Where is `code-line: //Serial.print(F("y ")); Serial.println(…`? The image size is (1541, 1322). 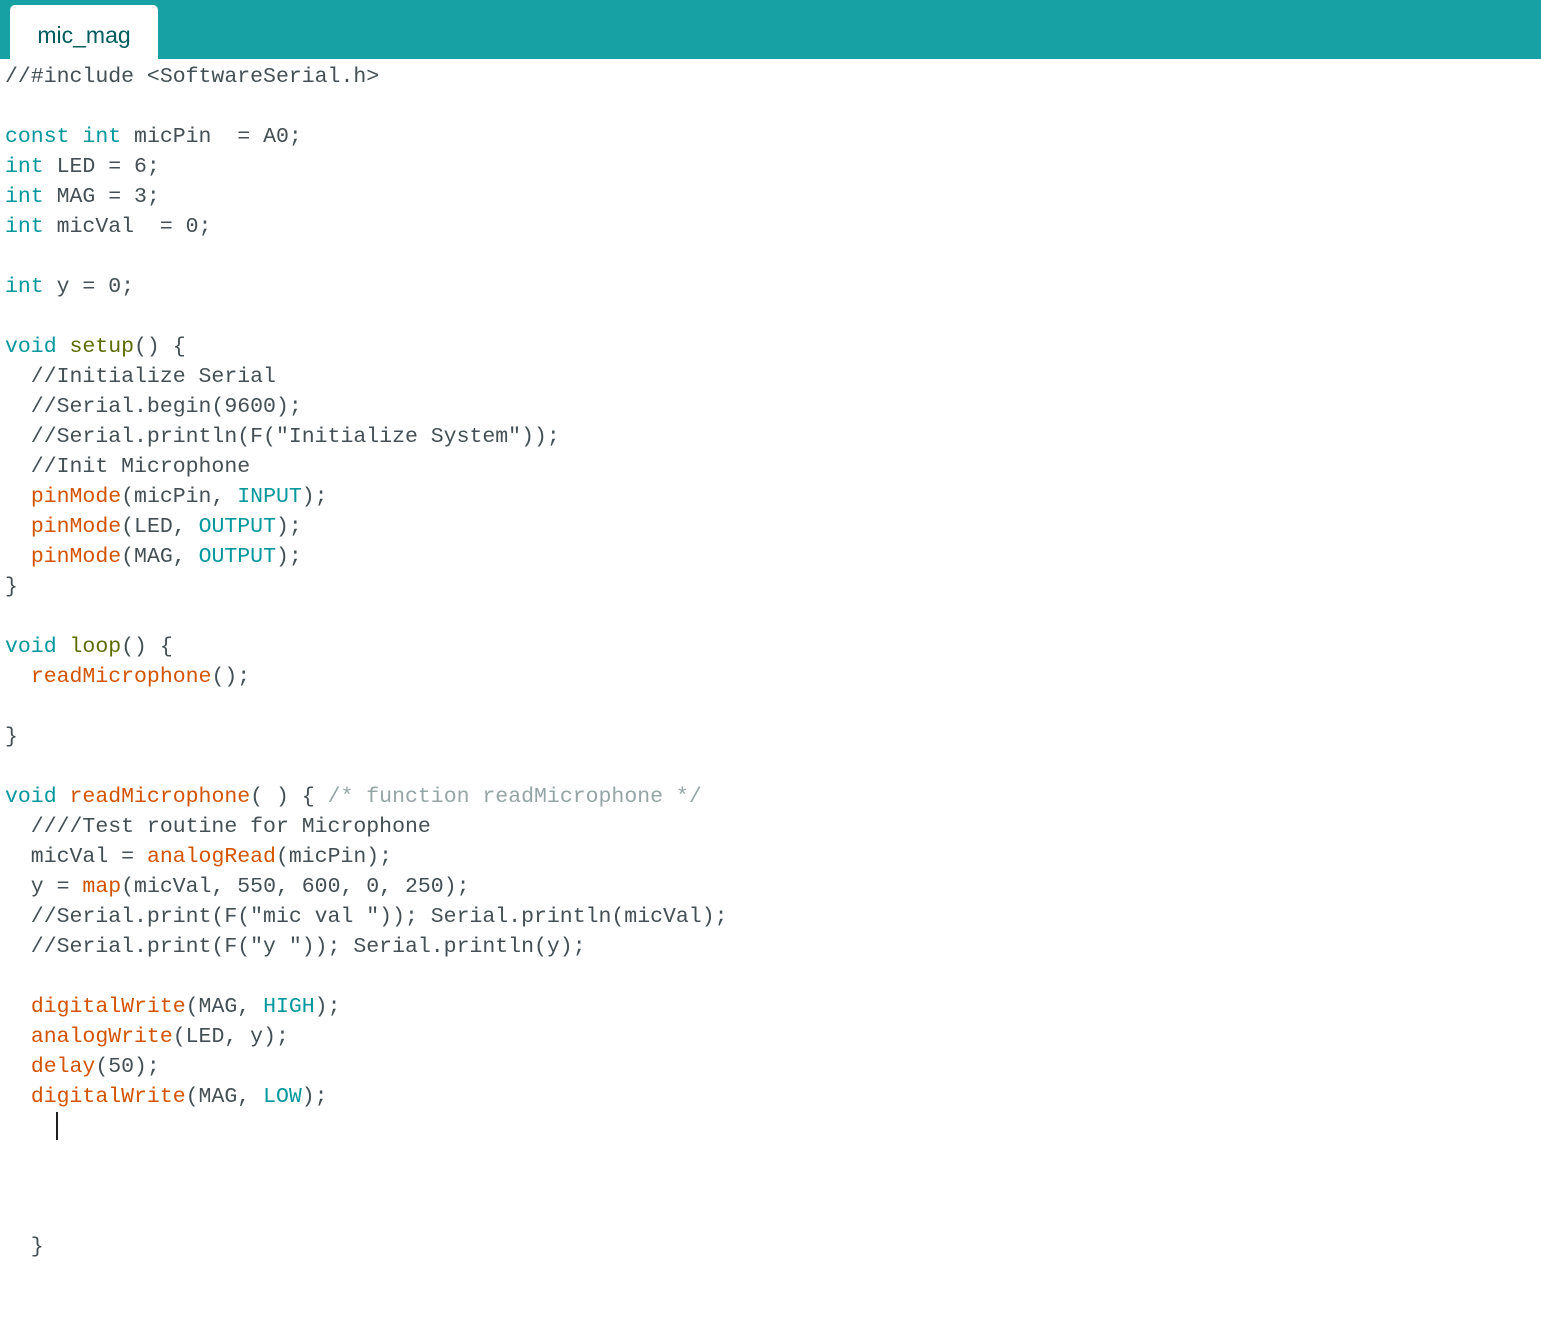
code-line: //Serial.print(F("y ")); Serial.println(… is located at coordinates (295, 947).